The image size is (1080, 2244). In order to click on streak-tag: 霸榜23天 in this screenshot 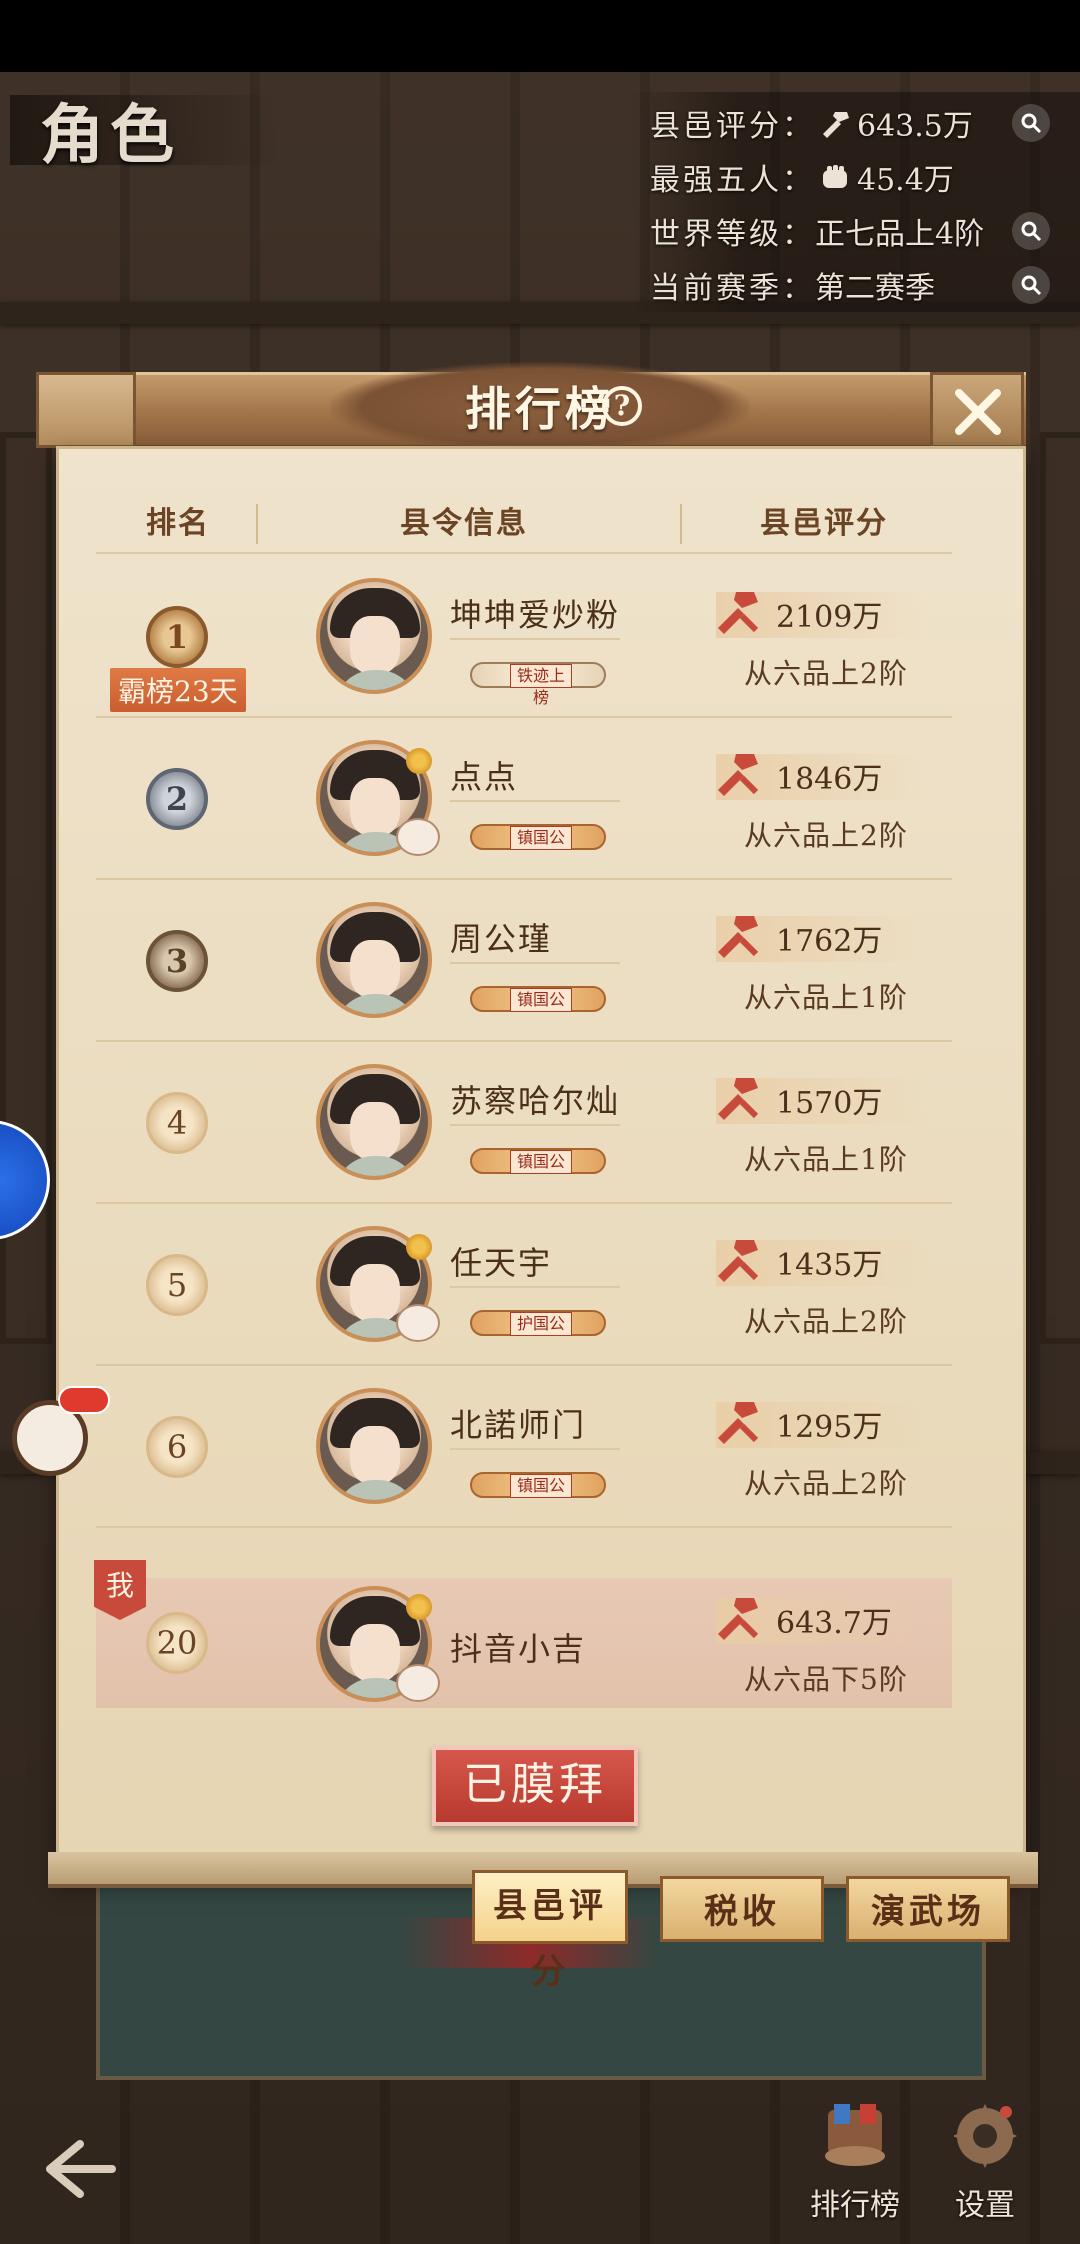, I will do `click(178, 690)`.